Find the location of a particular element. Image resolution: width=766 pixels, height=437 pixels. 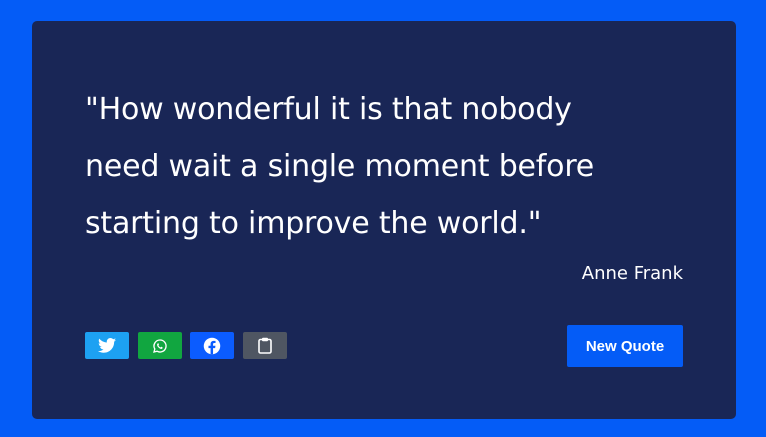

copy-quote-button is located at coordinates (265, 345).